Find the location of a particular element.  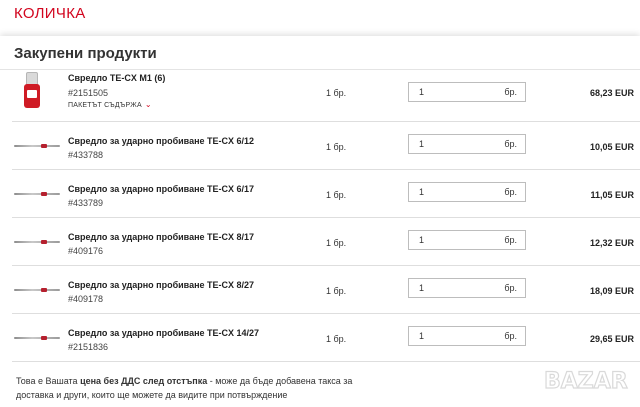

watermark-text: BAZAR is located at coordinates (586, 381).